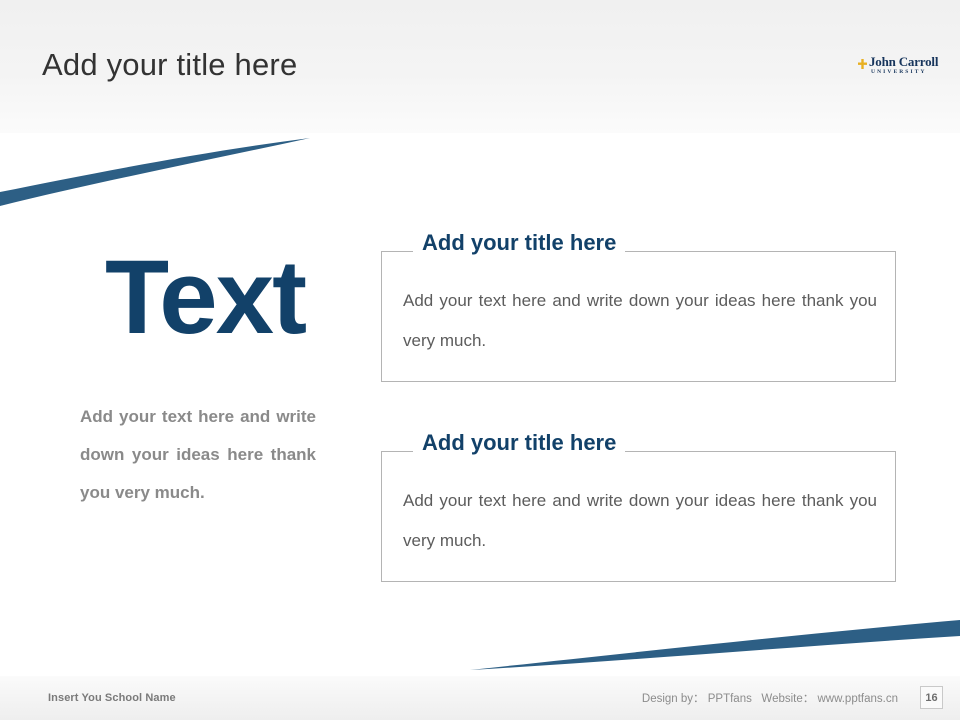 The image size is (960, 720). I want to click on footer-school-name: Insert You School Name, so click(112, 698).